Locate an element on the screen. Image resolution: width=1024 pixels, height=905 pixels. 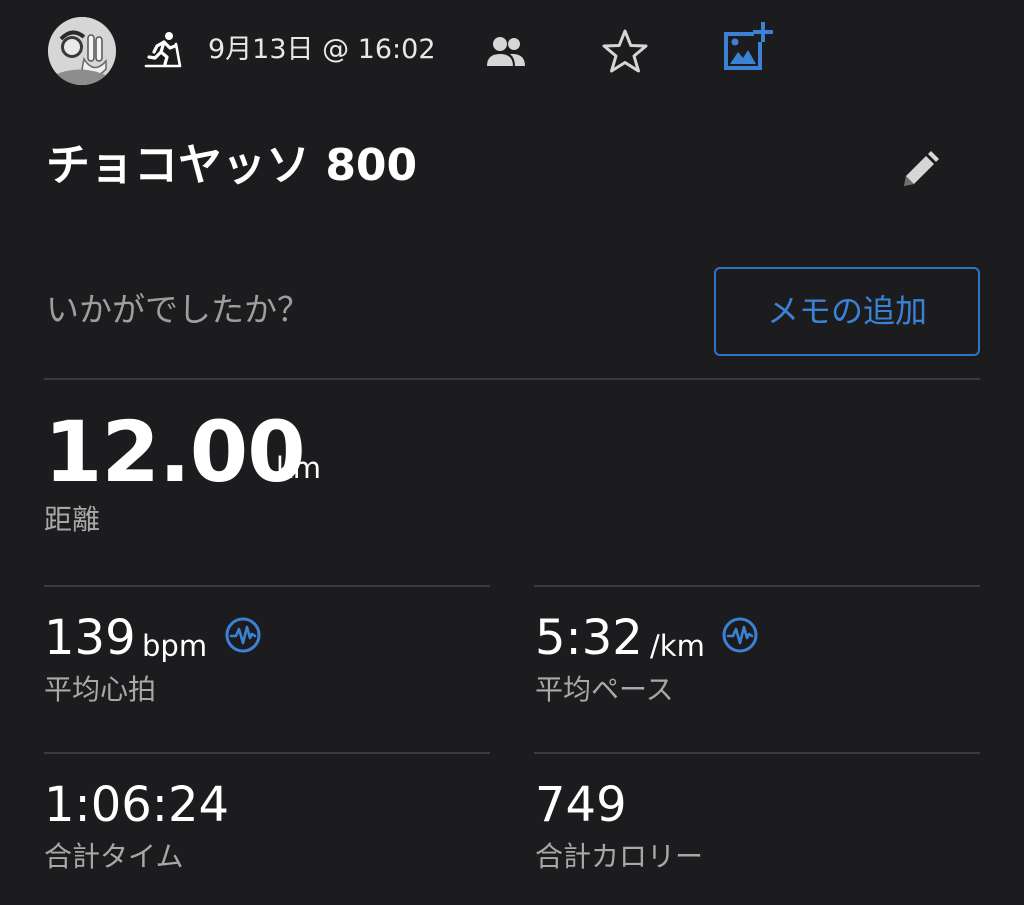
star-outline-icon is located at coordinates (625, 51).